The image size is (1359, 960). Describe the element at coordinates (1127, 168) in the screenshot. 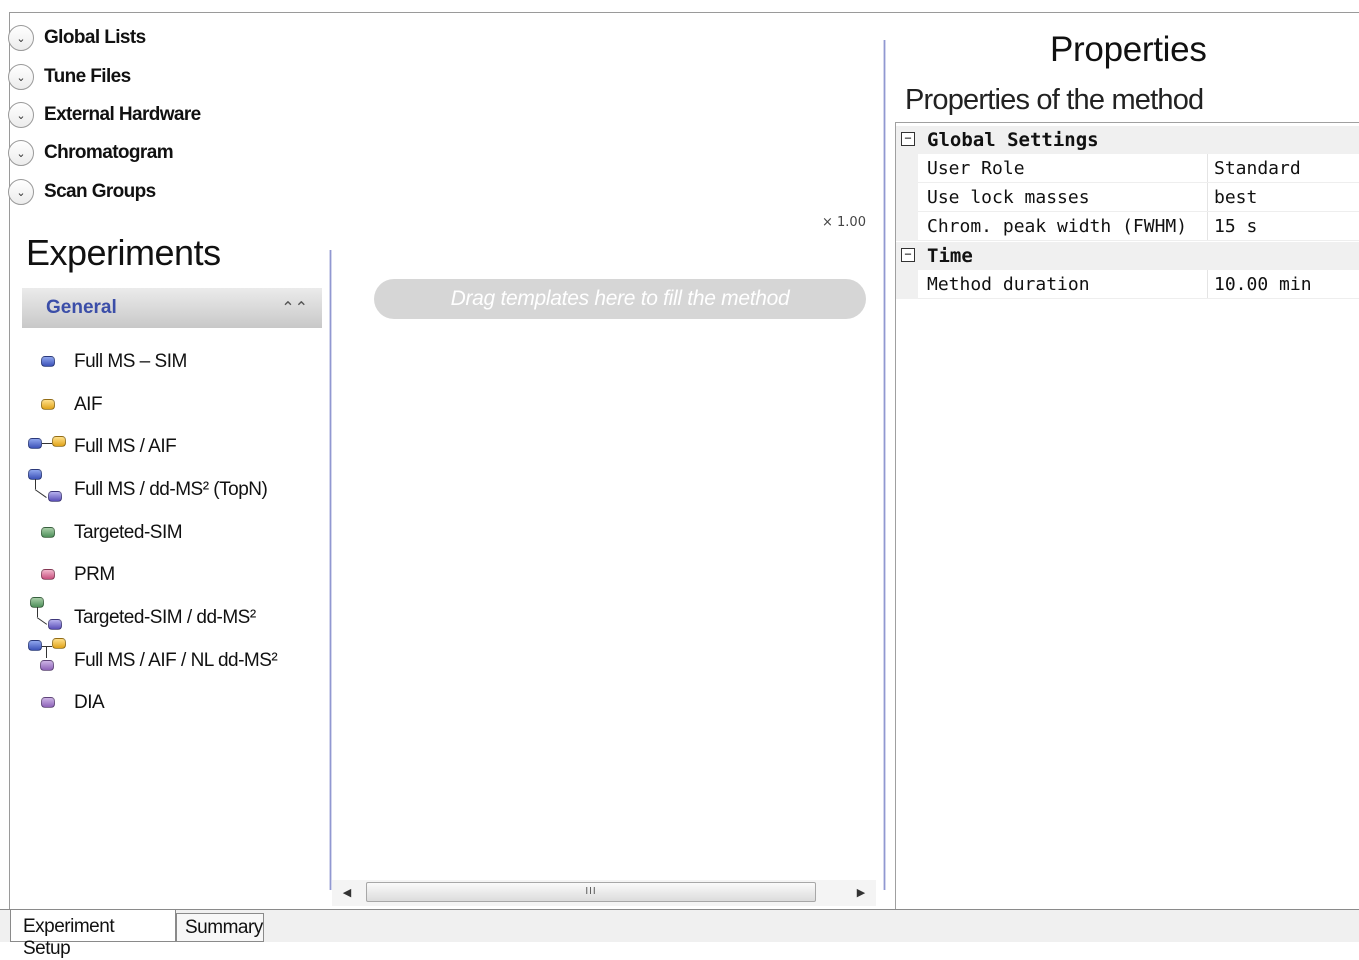

I see `property-row-user-role: User Role Standard` at that location.